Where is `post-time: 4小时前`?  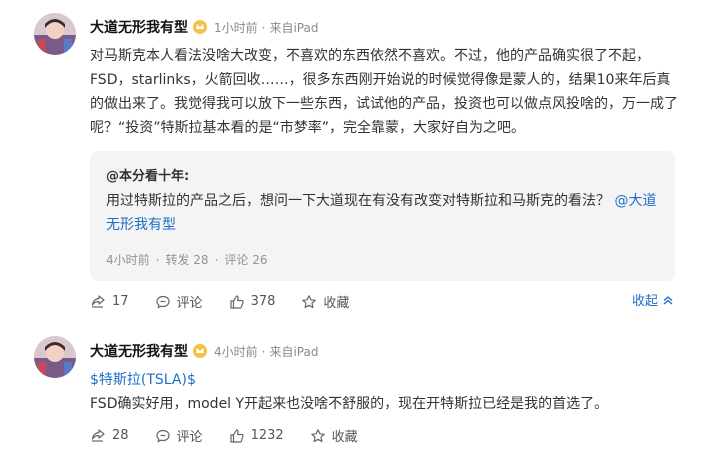 post-time: 4小时前 is located at coordinates (236, 352).